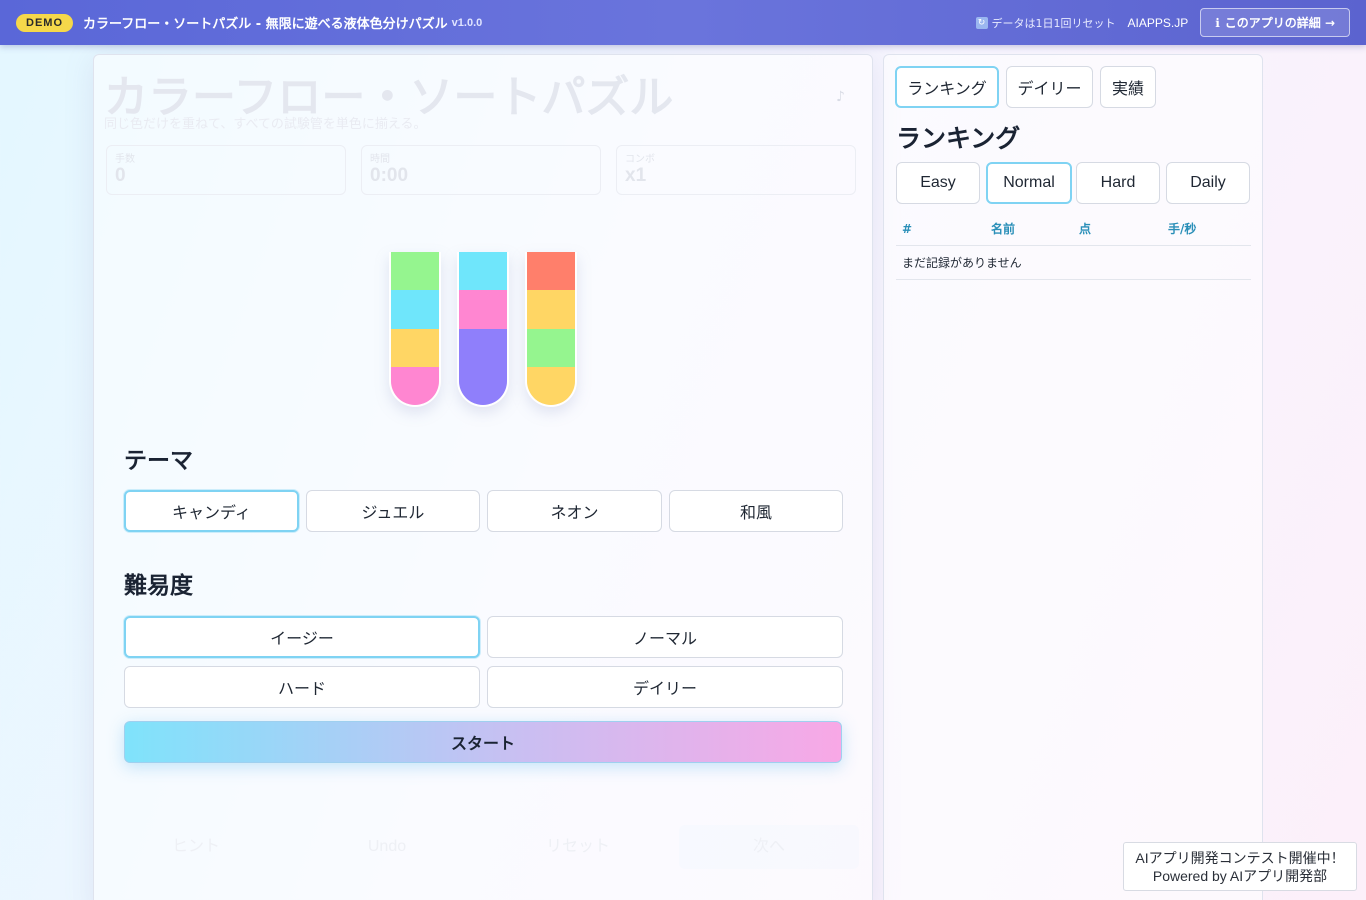 The height and width of the screenshot is (900, 1366). What do you see at coordinates (125, 159) in the screenshot?
I see `stat-label: 手数` at bounding box center [125, 159].